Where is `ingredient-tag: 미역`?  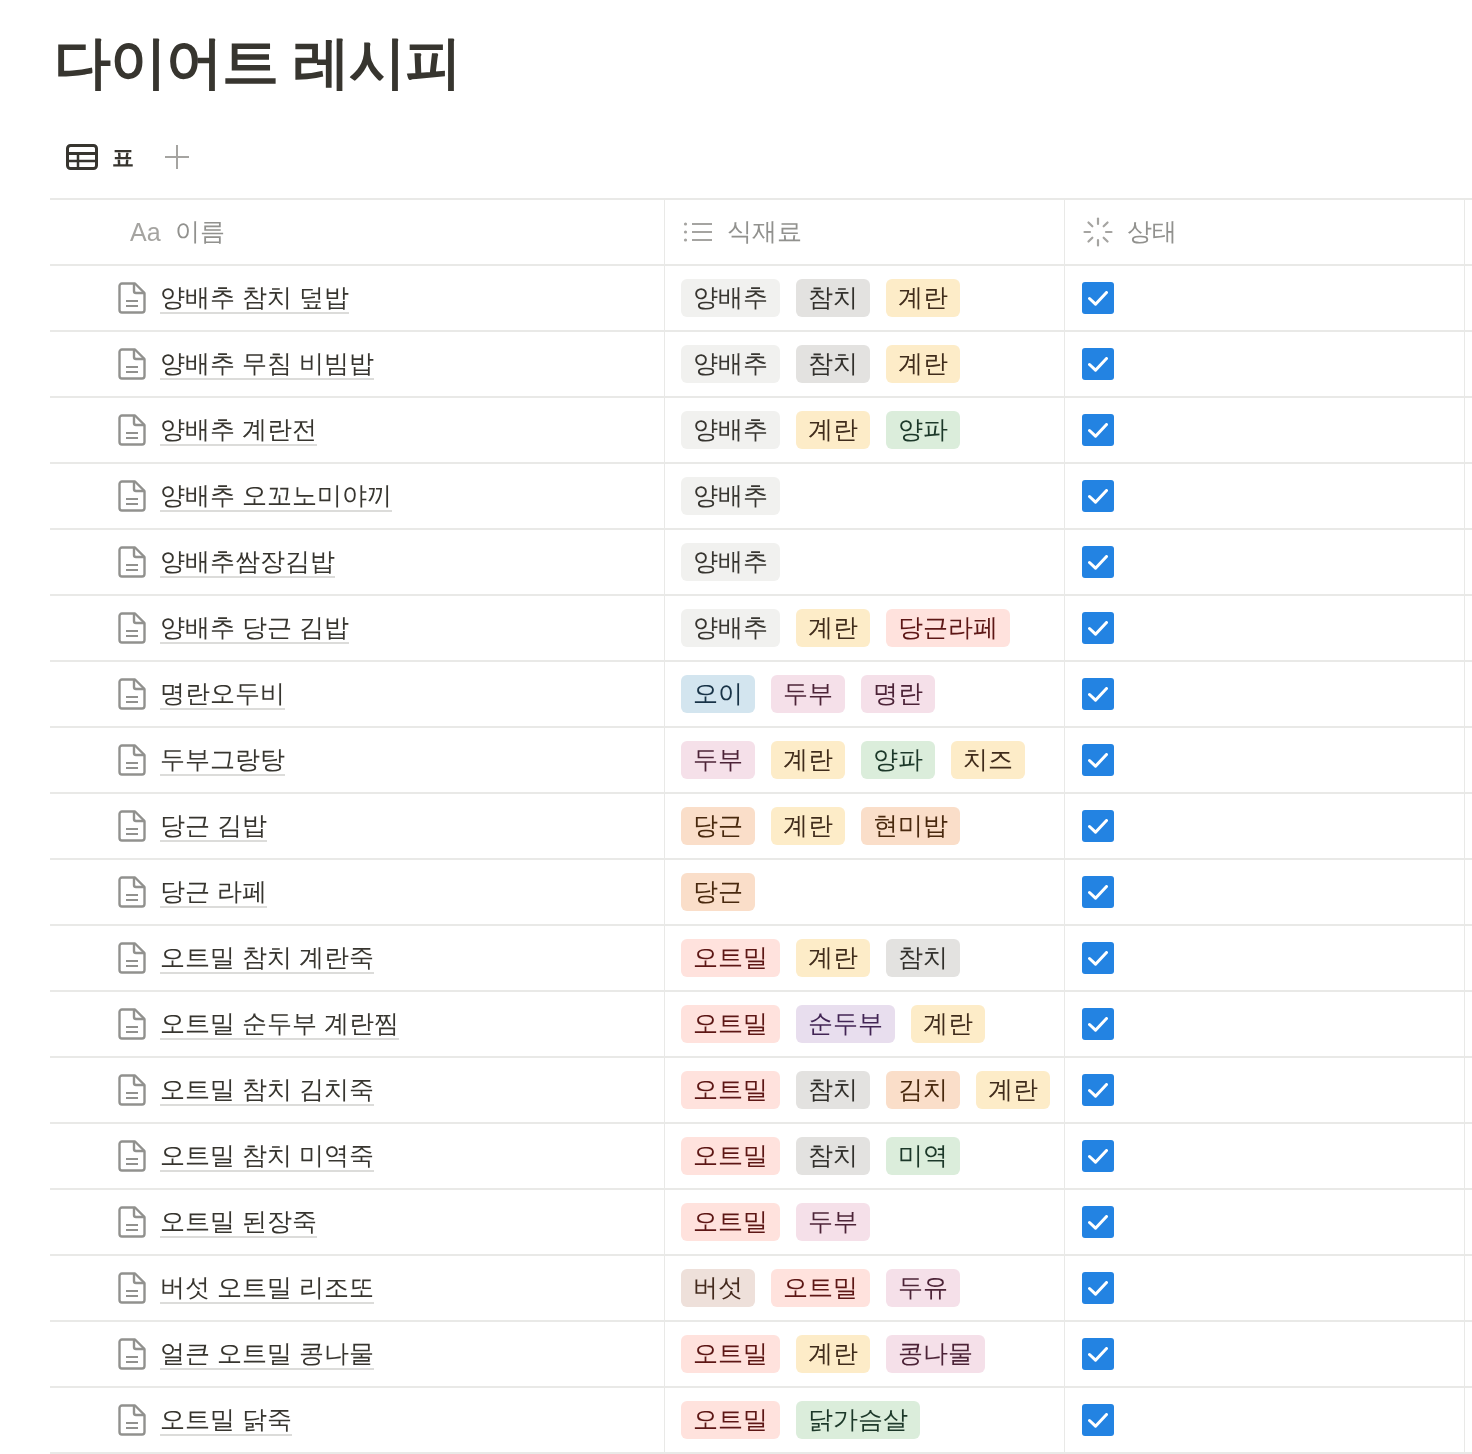
ingredient-tag: 미역 is located at coordinates (923, 1156).